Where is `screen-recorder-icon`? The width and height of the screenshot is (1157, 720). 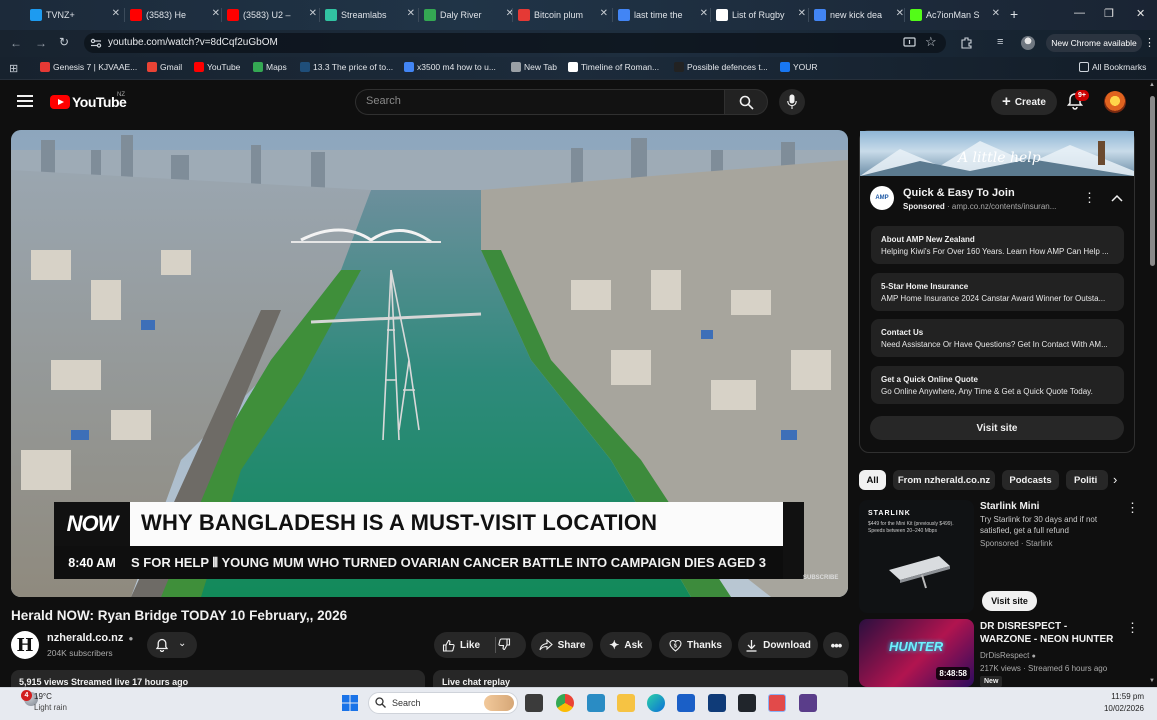 screen-recorder-icon is located at coordinates (808, 703).